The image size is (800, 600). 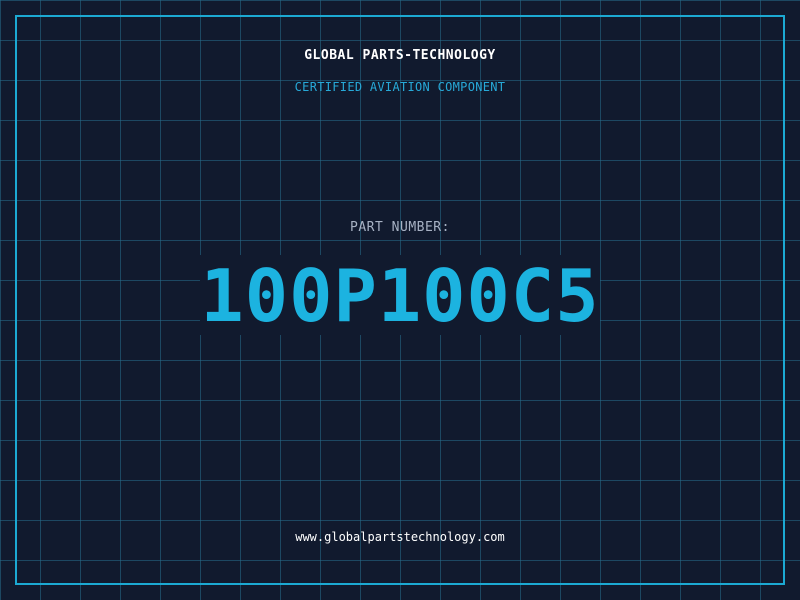 What do you see at coordinates (400, 87) in the screenshot?
I see `certification-tagline: CERTIFIED AVIATION COMPONENT` at bounding box center [400, 87].